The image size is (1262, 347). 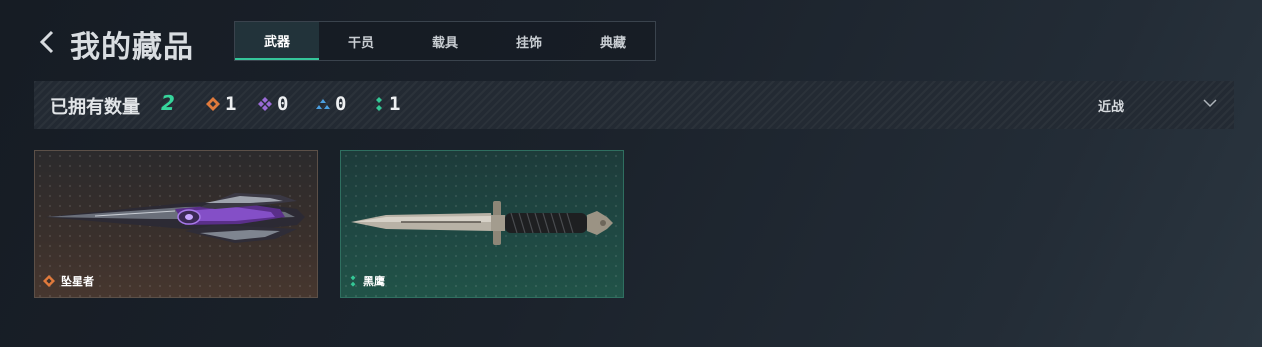 I want to click on rarity-orange-count: 1, so click(x=221, y=104).